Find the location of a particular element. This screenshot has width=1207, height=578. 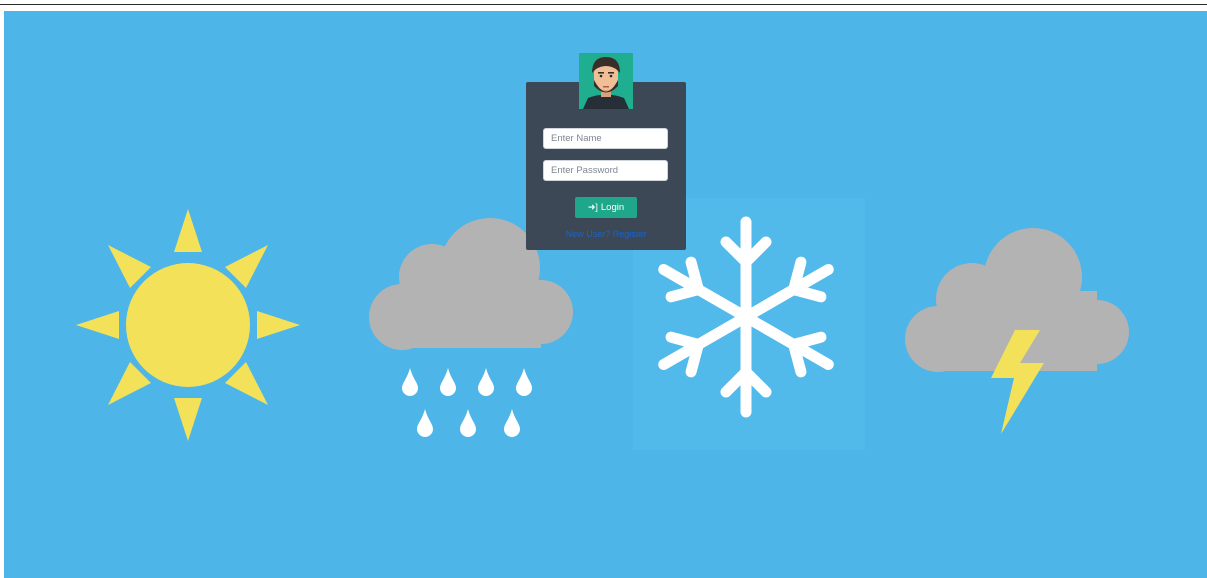

password-input is located at coordinates (605, 170).